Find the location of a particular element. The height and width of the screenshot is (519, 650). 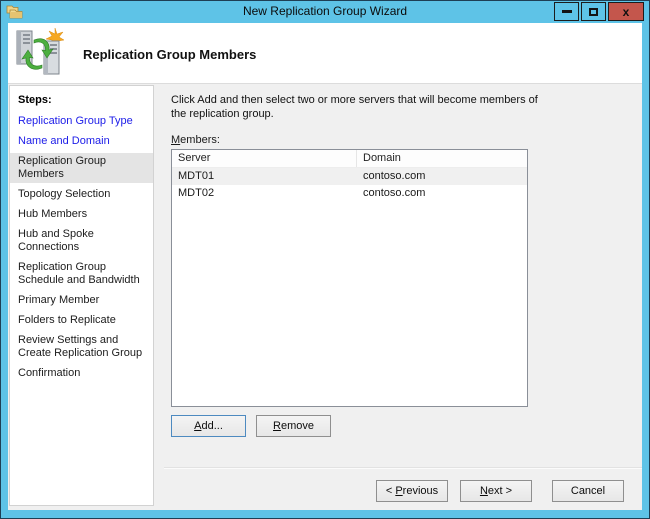

title-bar: New Replication Group Wizard x is located at coordinates (325, 12).